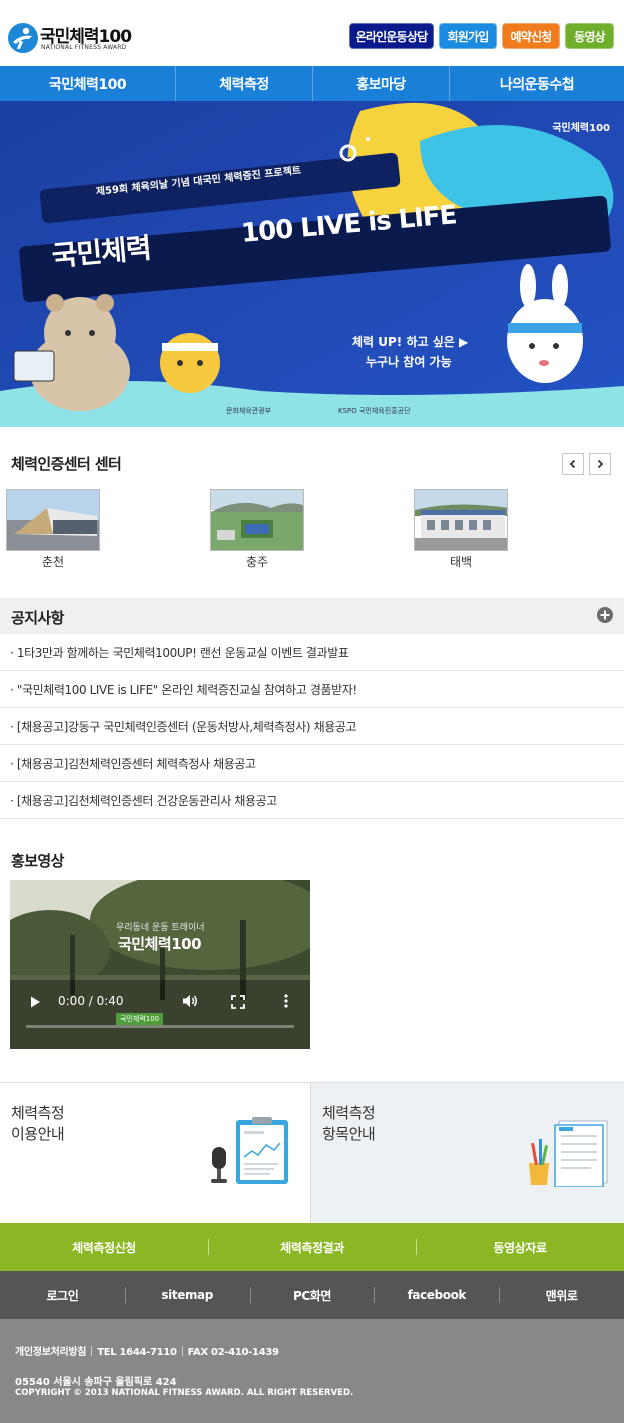 This screenshot has height=1423, width=624. I want to click on fullscreen-icon, so click(238, 1002).